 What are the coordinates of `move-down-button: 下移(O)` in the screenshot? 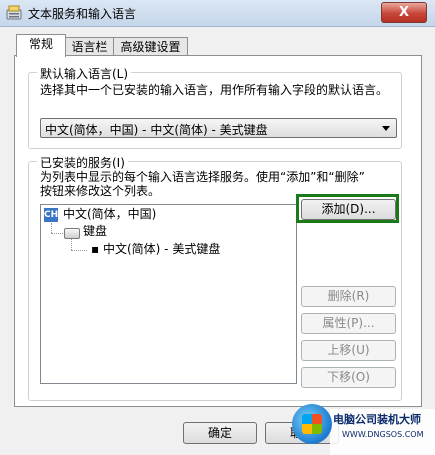 It's located at (348, 377).